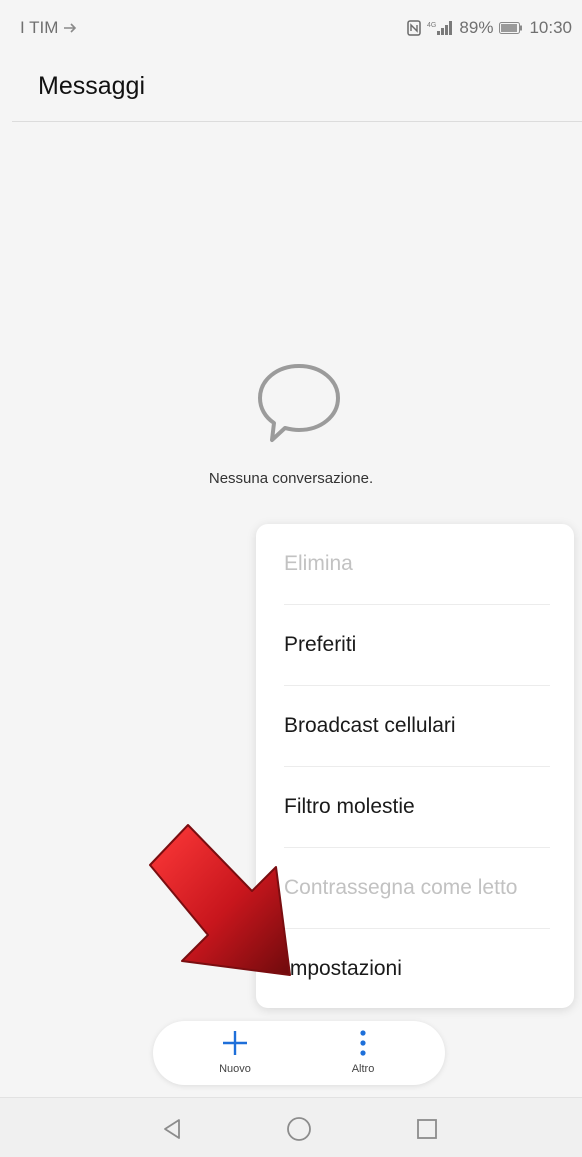 This screenshot has width=582, height=1157. Describe the element at coordinates (550, 27) in the screenshot. I see `clock: 10:30` at that location.